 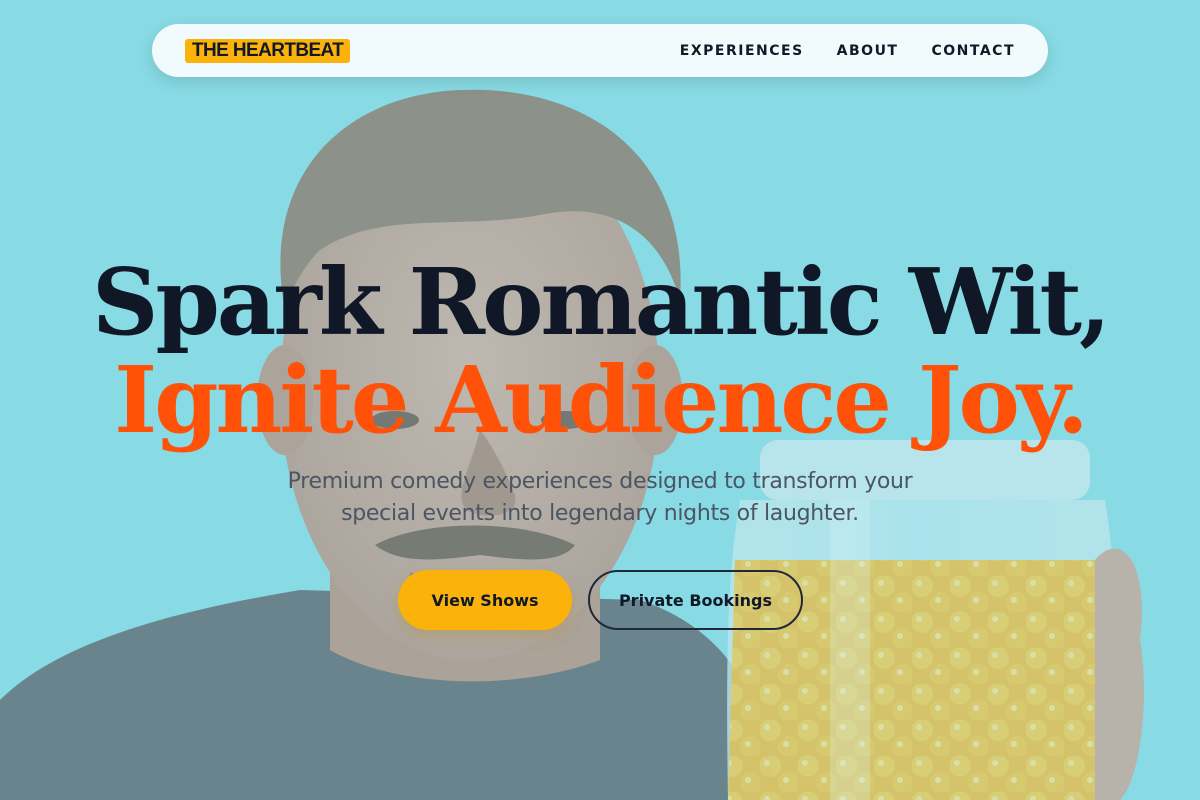 What do you see at coordinates (601, 302) in the screenshot?
I see `headline-line-1: Spark Romantic Wit,` at bounding box center [601, 302].